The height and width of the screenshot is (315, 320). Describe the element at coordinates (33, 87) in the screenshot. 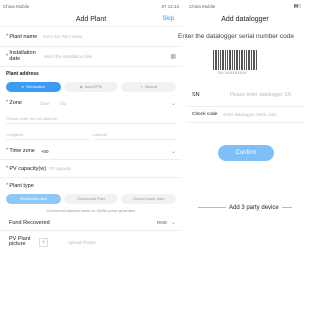

I see `get-location-button: ● Get location` at that location.